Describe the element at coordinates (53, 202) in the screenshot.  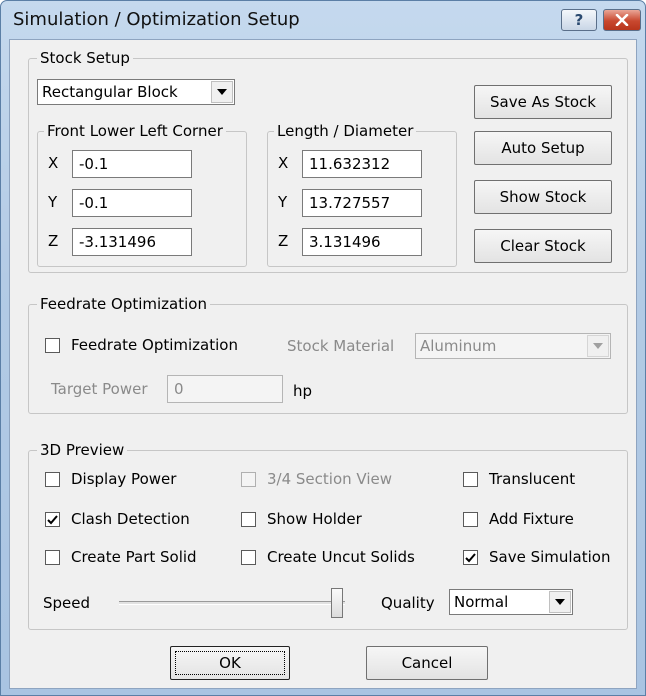
I see `fll-y-label: Y` at that location.